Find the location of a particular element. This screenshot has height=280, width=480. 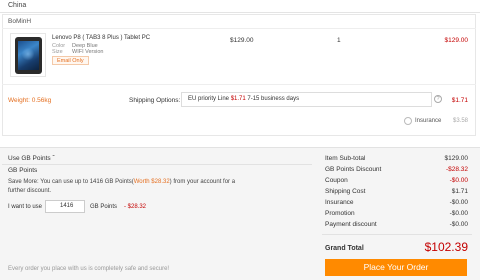

gb-points-unit: GB Points is located at coordinates (104, 207).